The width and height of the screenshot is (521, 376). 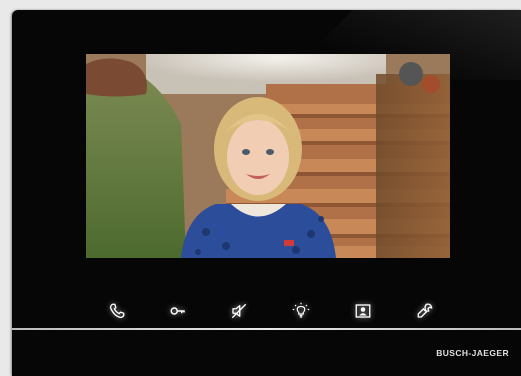 I want to click on phone-icon, so click(x=117, y=311).